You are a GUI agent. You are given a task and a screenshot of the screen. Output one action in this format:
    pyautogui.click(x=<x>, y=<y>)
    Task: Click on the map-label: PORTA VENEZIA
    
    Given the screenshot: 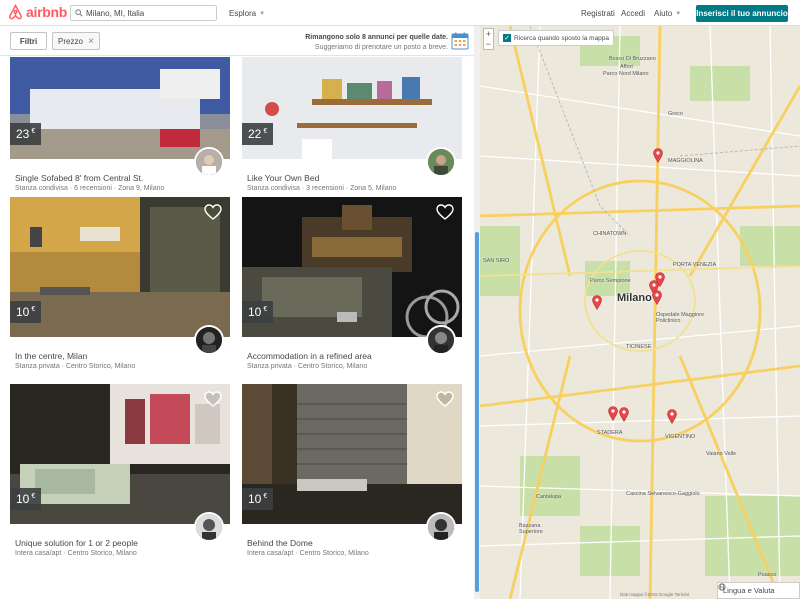 What is the action you would take?
    pyautogui.click(x=695, y=265)
    